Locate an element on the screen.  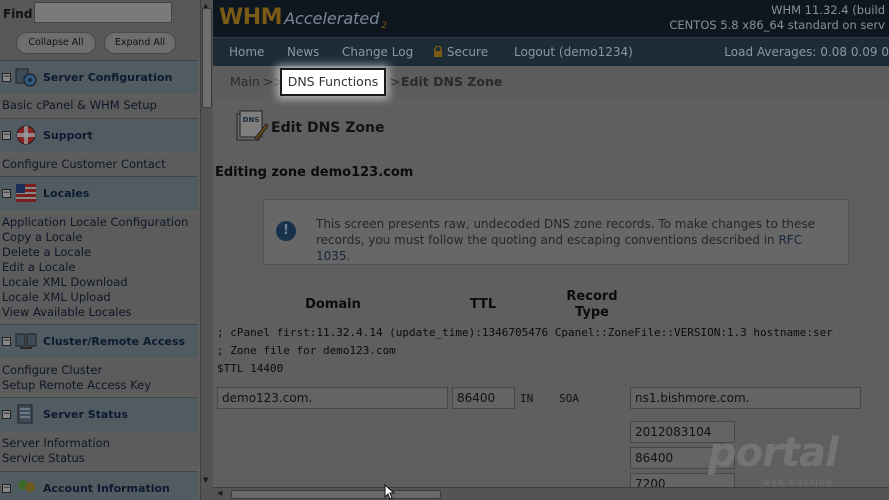
sidebar-link: View Available Locales is located at coordinates (99, 312).